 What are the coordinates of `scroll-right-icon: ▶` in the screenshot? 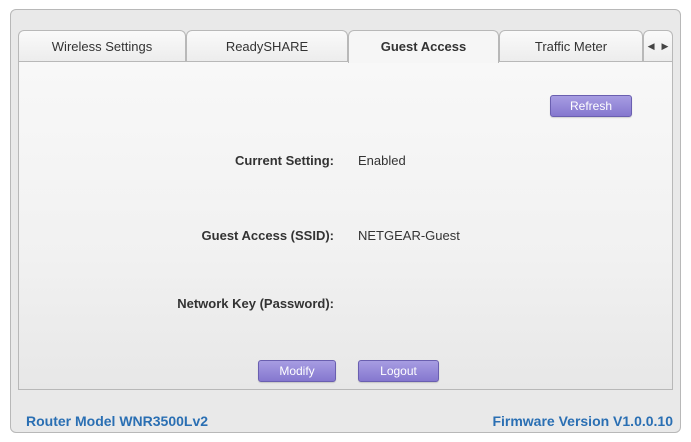 It's located at (665, 46).